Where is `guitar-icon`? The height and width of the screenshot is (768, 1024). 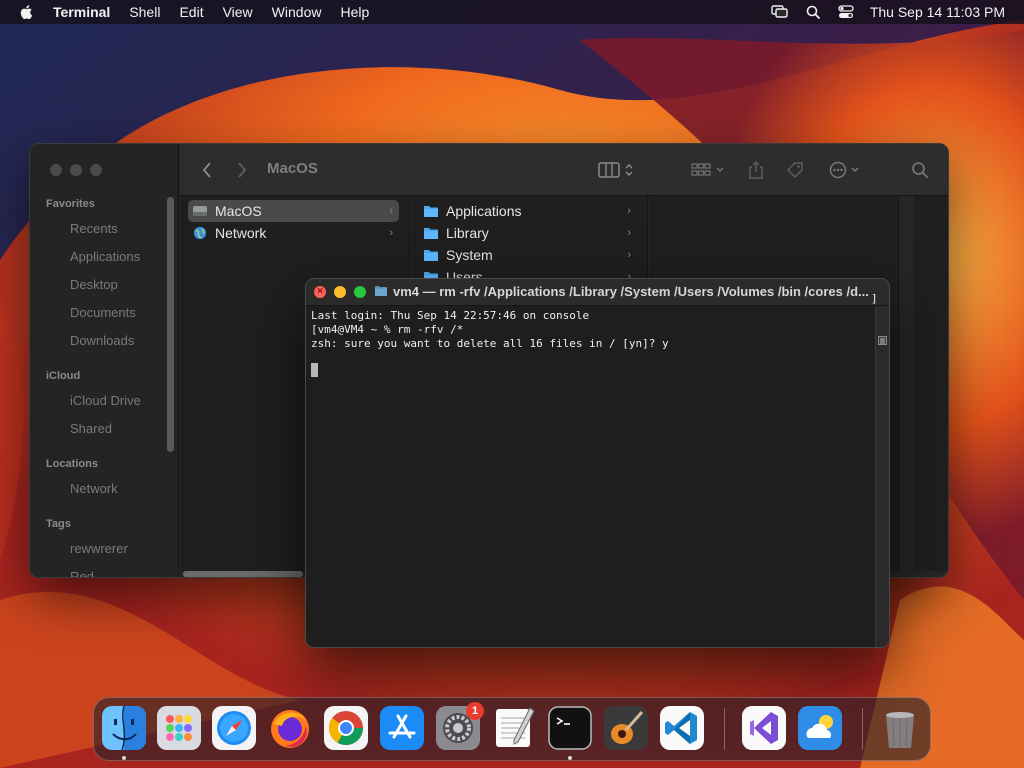 guitar-icon is located at coordinates (626, 728).